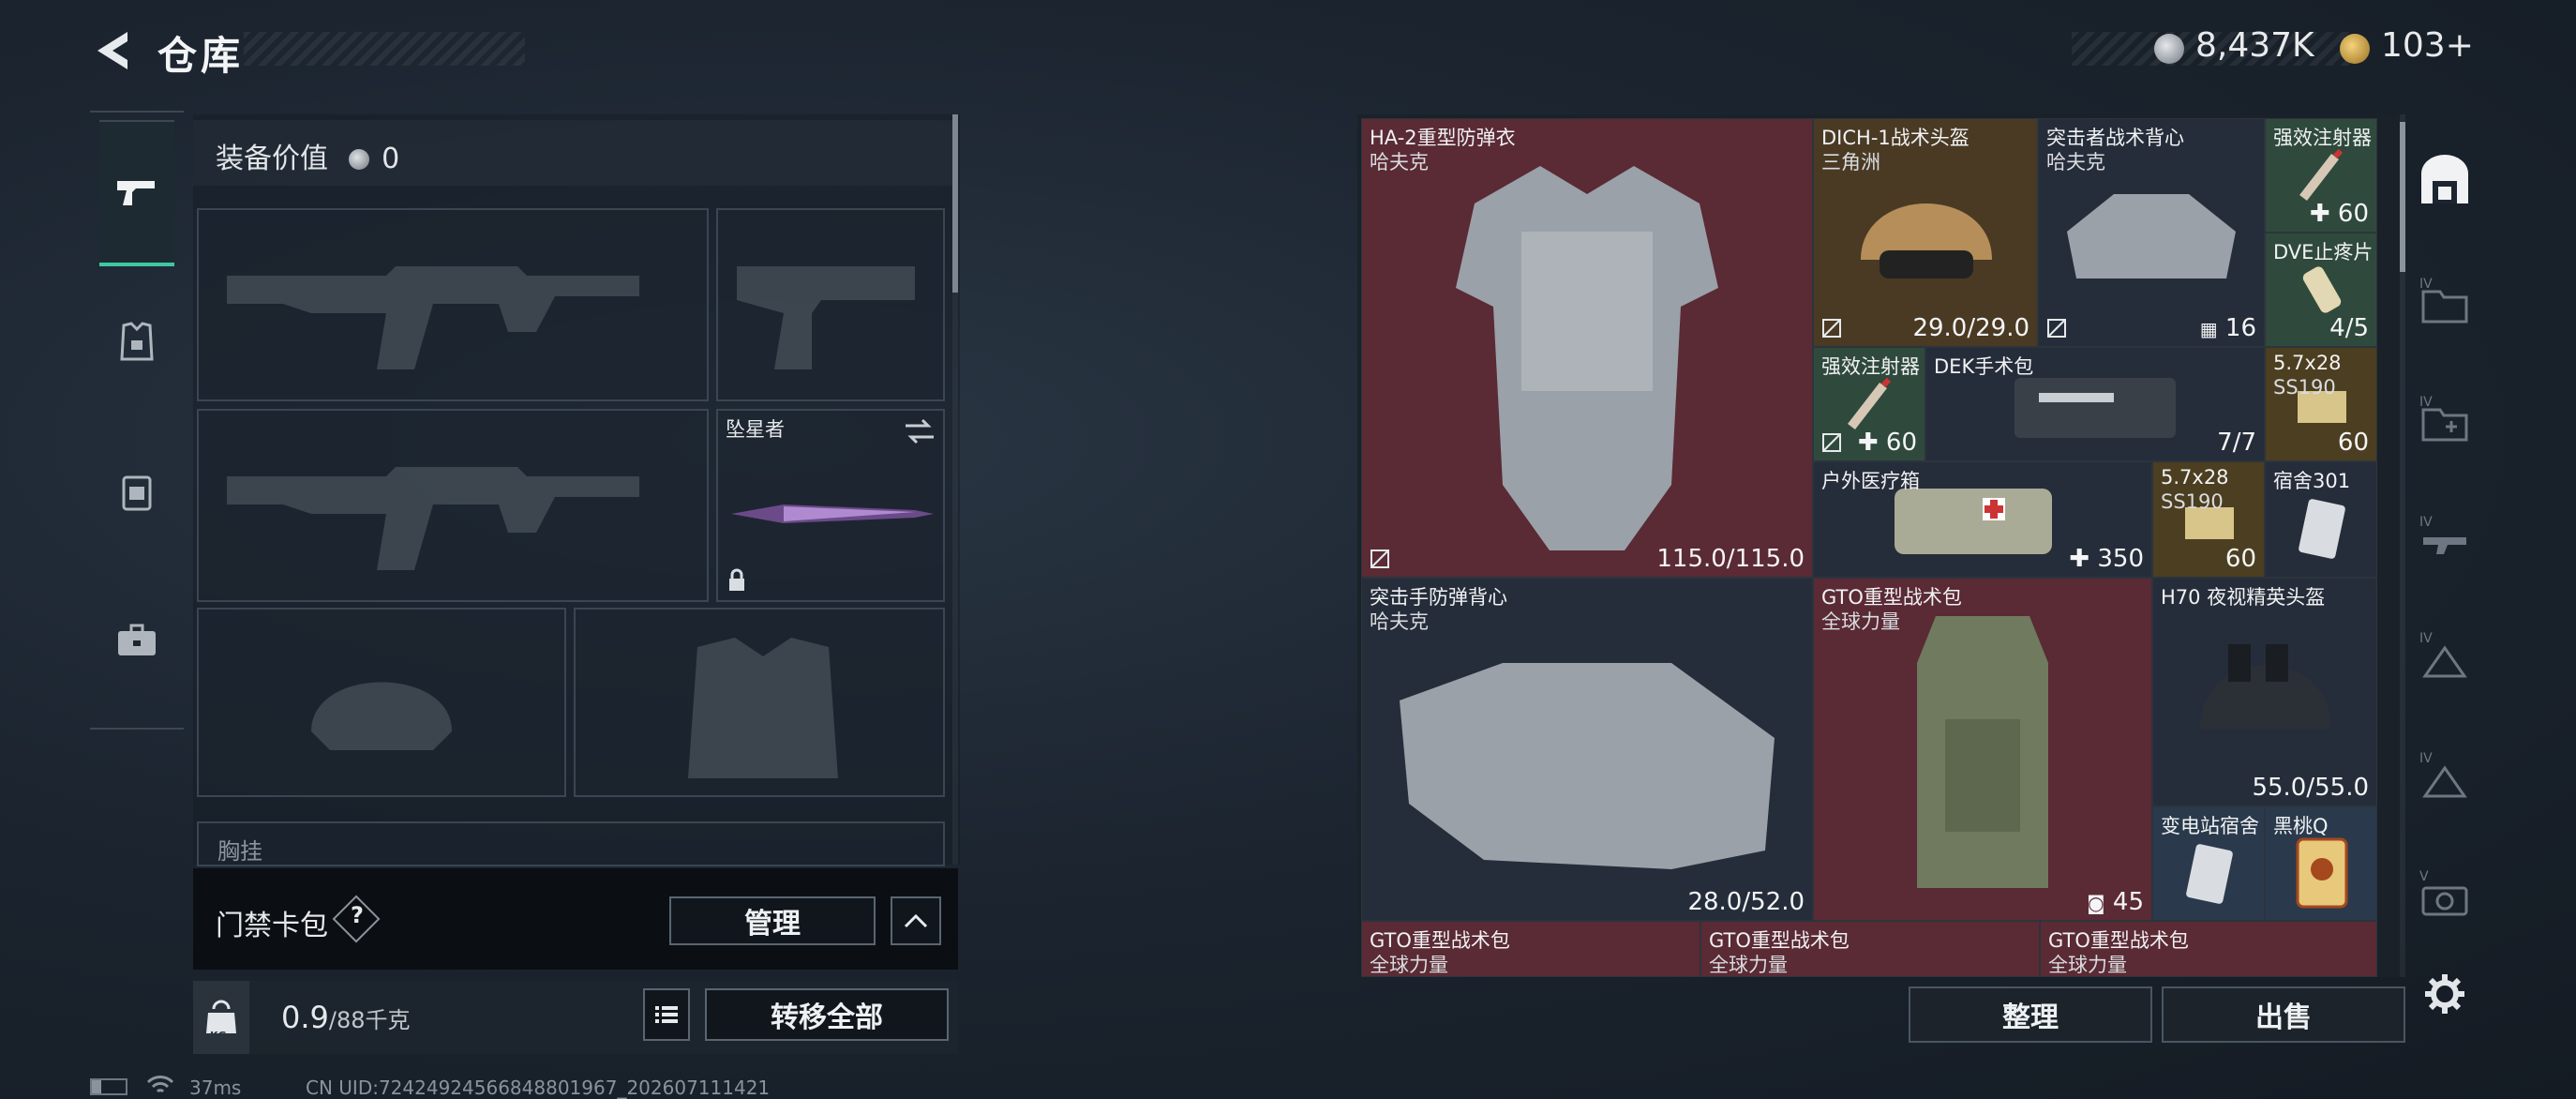 Image resolution: width=2576 pixels, height=1099 pixels. Describe the element at coordinates (1746, 902) in the screenshot. I see `item-durability: 28.0/52.0` at that location.